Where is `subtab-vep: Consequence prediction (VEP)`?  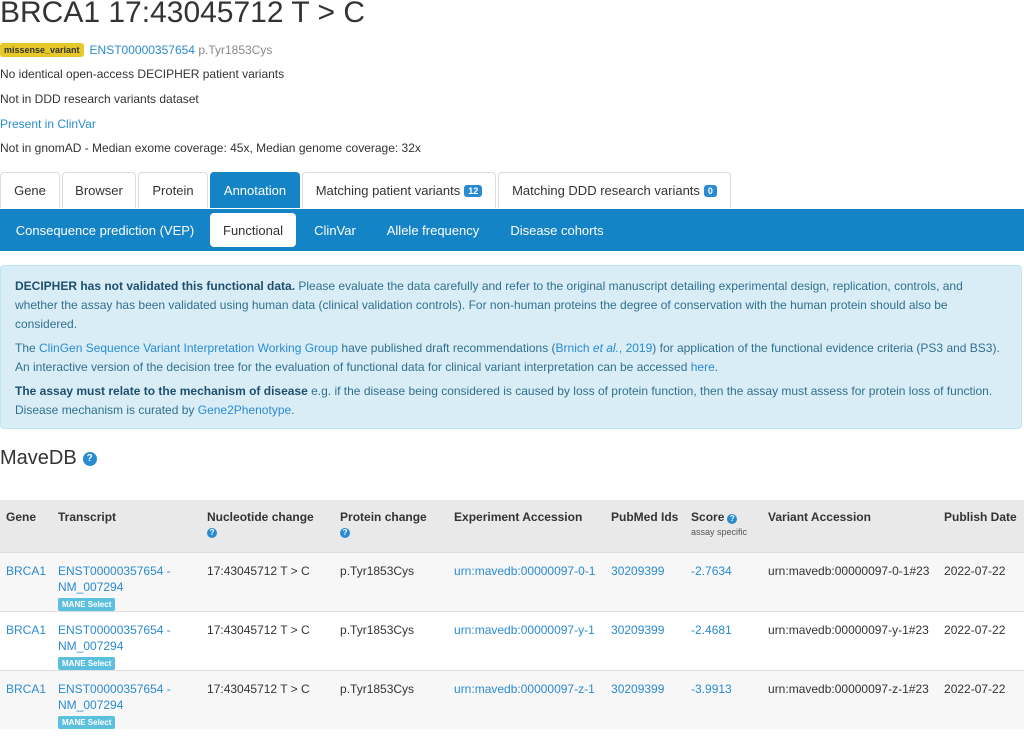 subtab-vep: Consequence prediction (VEP) is located at coordinates (105, 230).